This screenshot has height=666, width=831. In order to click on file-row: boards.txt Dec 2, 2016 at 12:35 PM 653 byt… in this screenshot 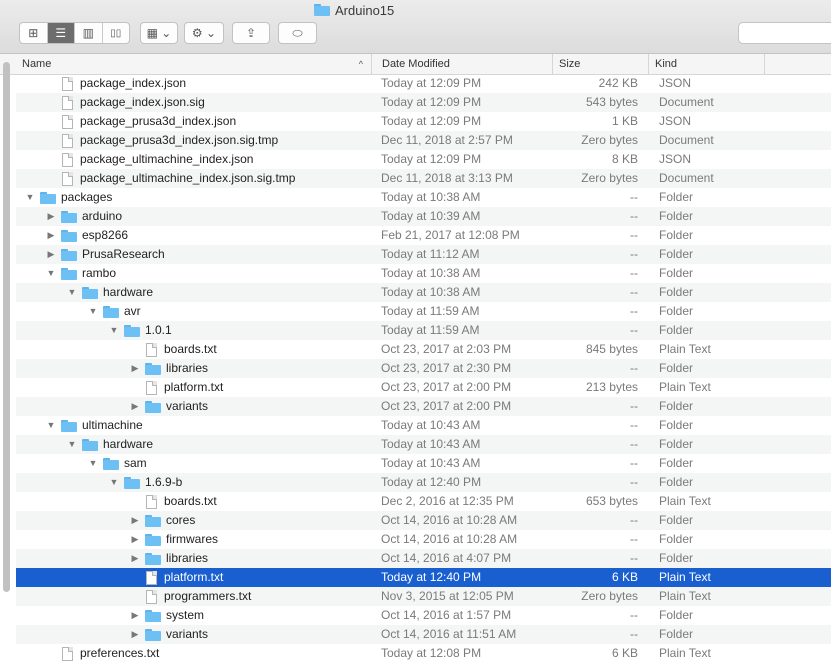, I will do `click(423, 501)`.